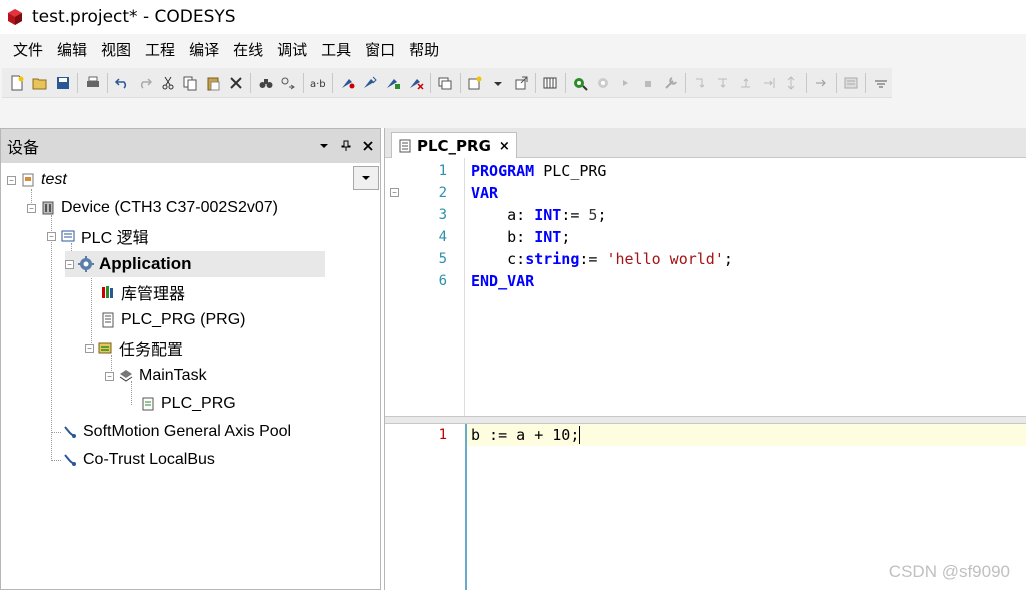 The image size is (1026, 590). What do you see at coordinates (648, 83) in the screenshot?
I see `stop-button` at bounding box center [648, 83].